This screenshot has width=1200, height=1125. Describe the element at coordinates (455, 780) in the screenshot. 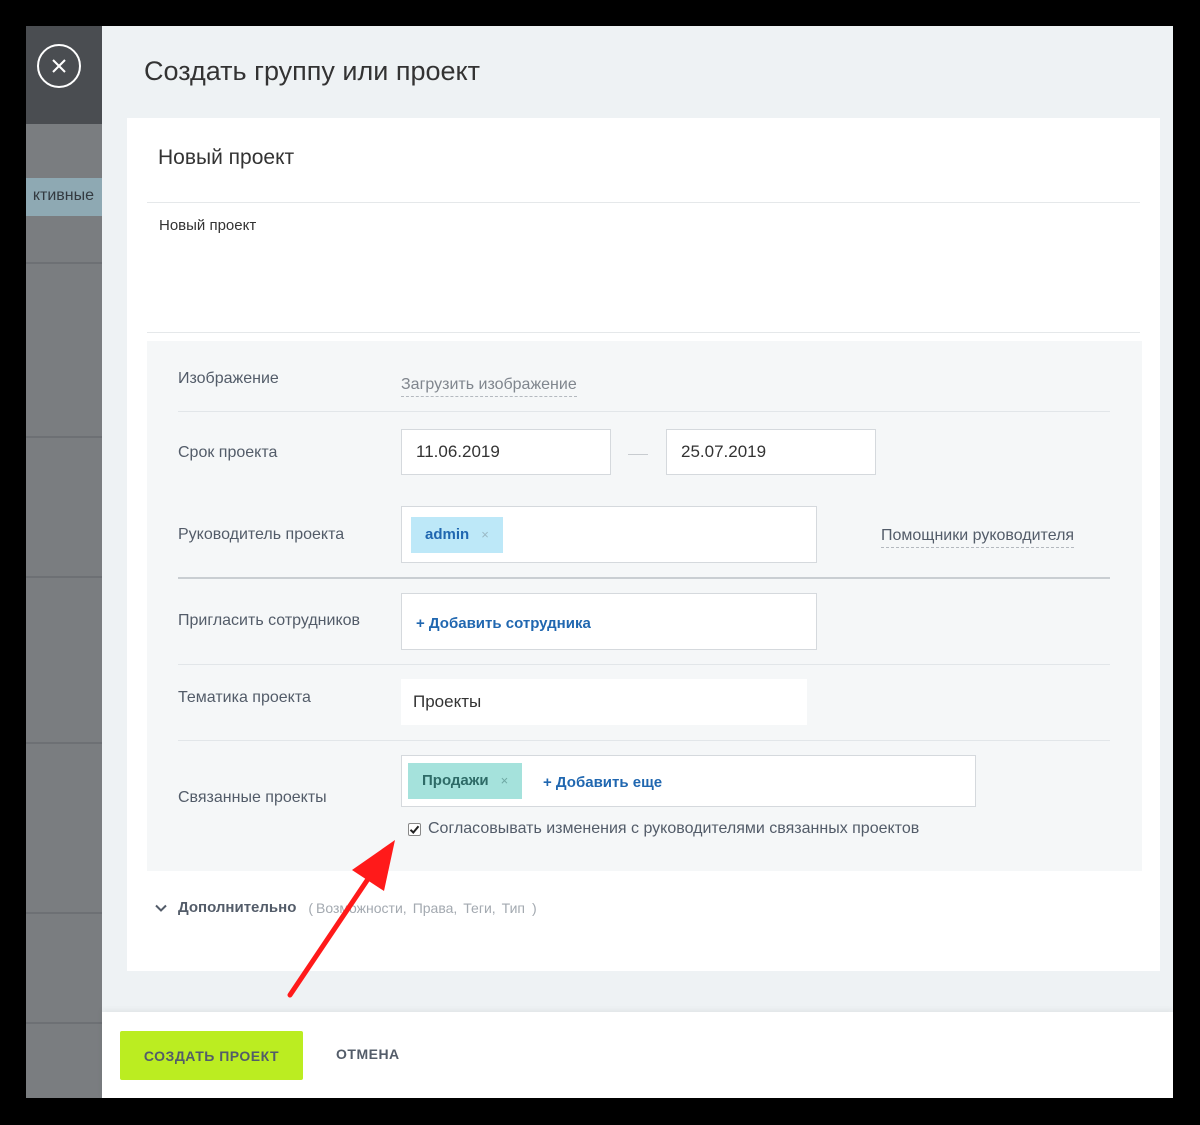

I see `related-project-tag-label: Продажи` at that location.